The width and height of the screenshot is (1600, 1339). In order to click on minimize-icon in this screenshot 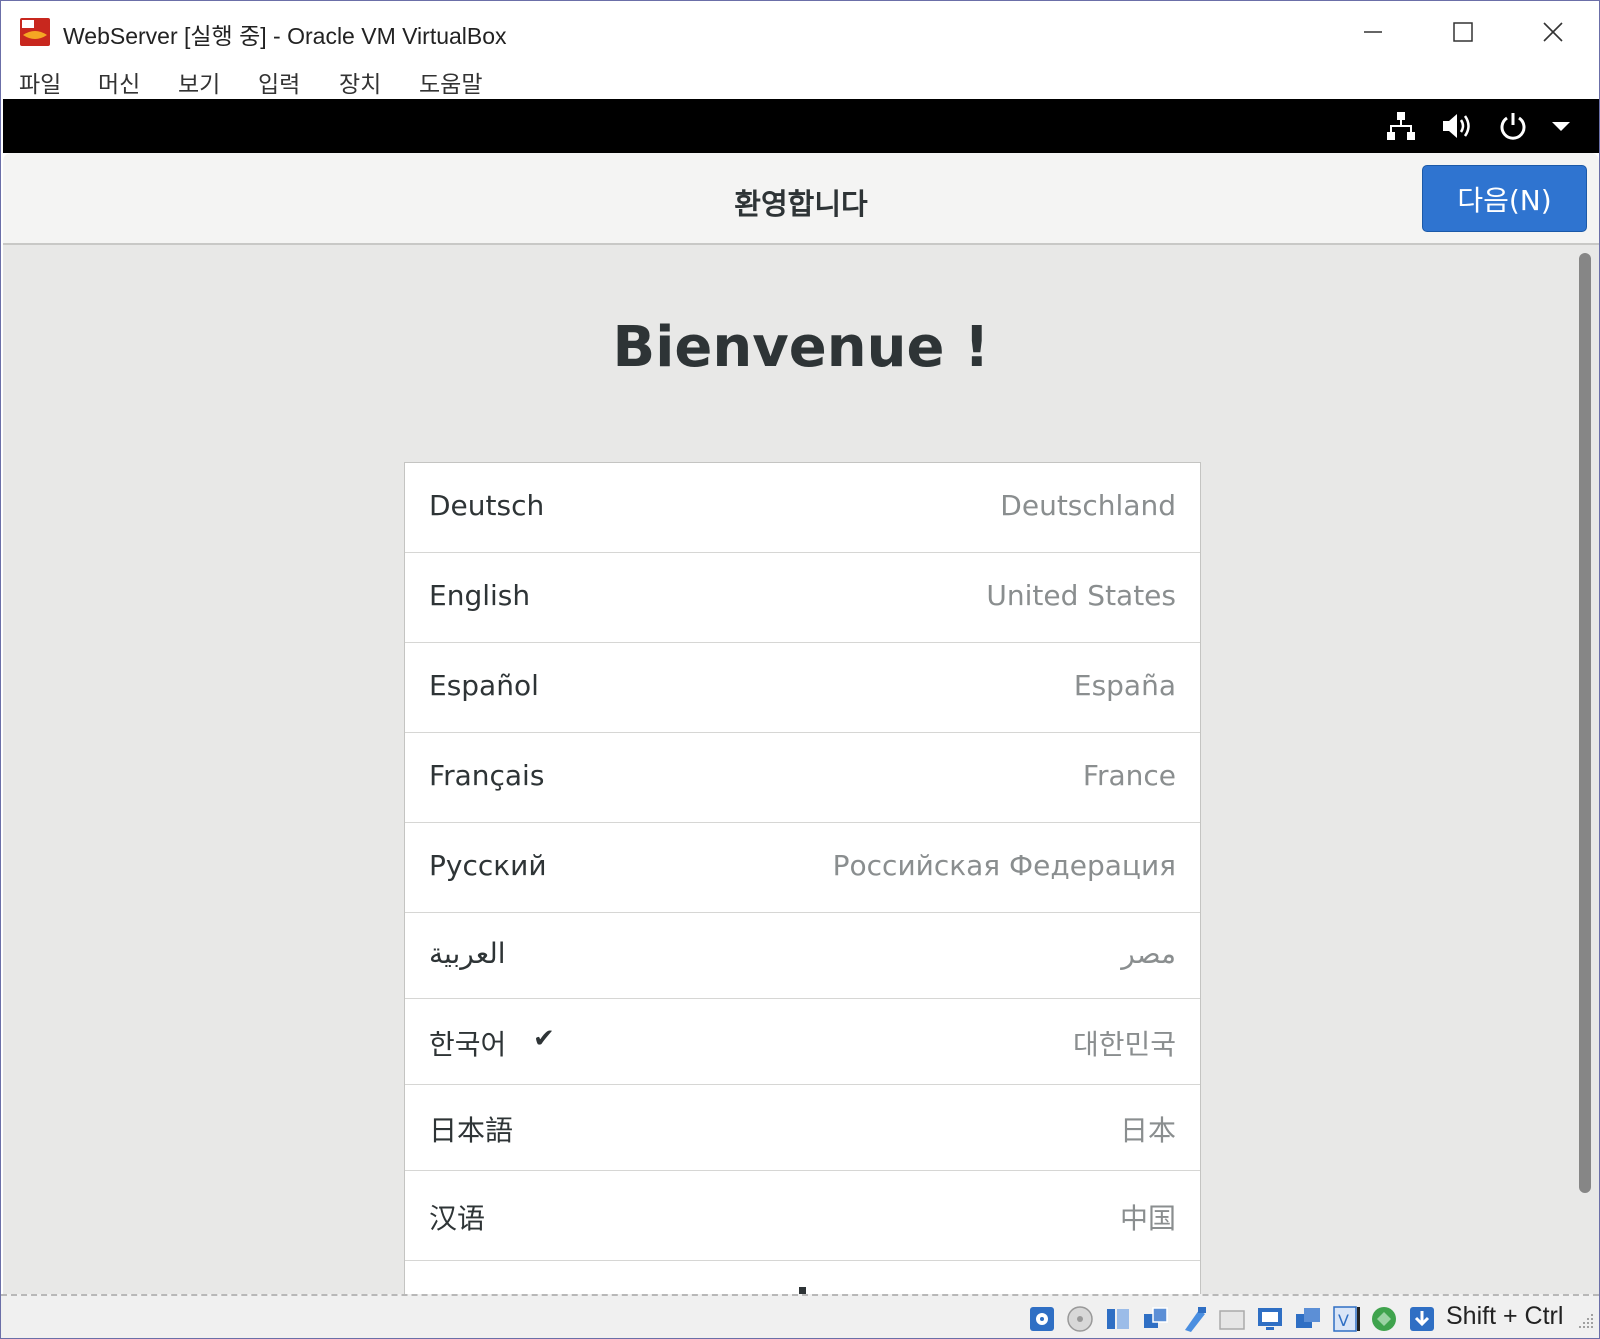, I will do `click(1373, 32)`.